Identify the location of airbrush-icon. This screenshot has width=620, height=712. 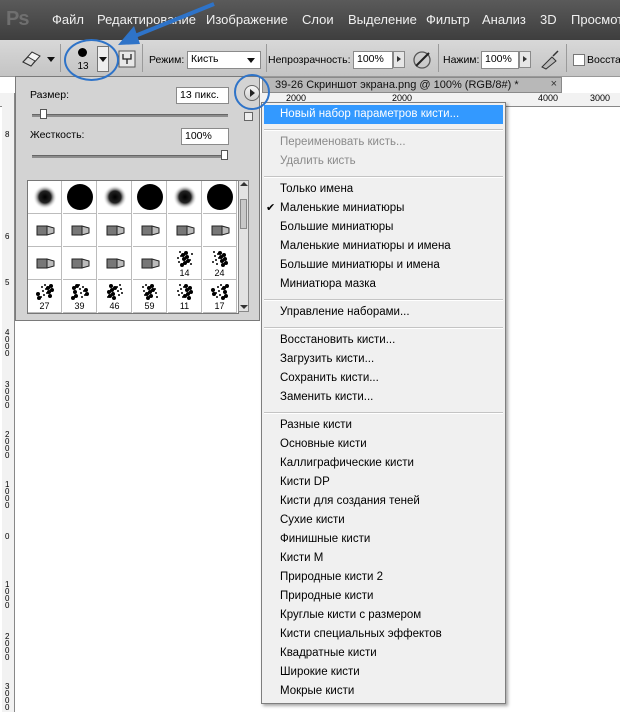
(550, 60).